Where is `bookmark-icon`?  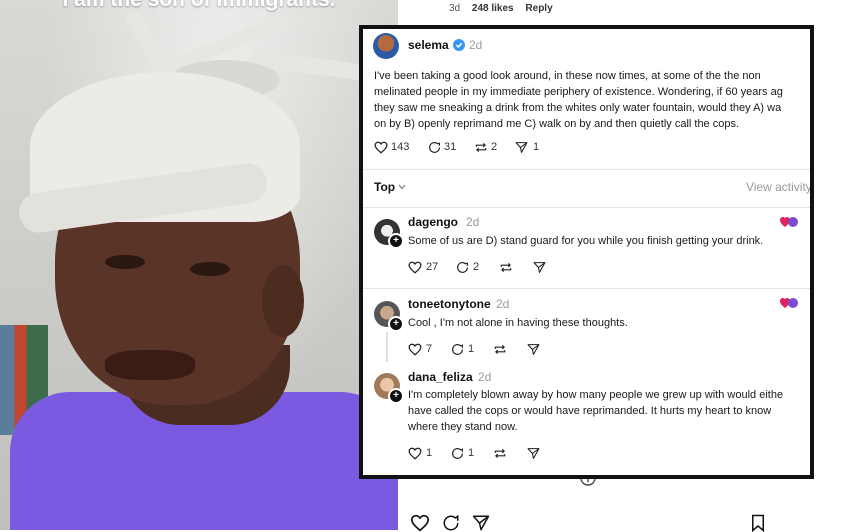
bookmark-icon is located at coordinates (758, 523).